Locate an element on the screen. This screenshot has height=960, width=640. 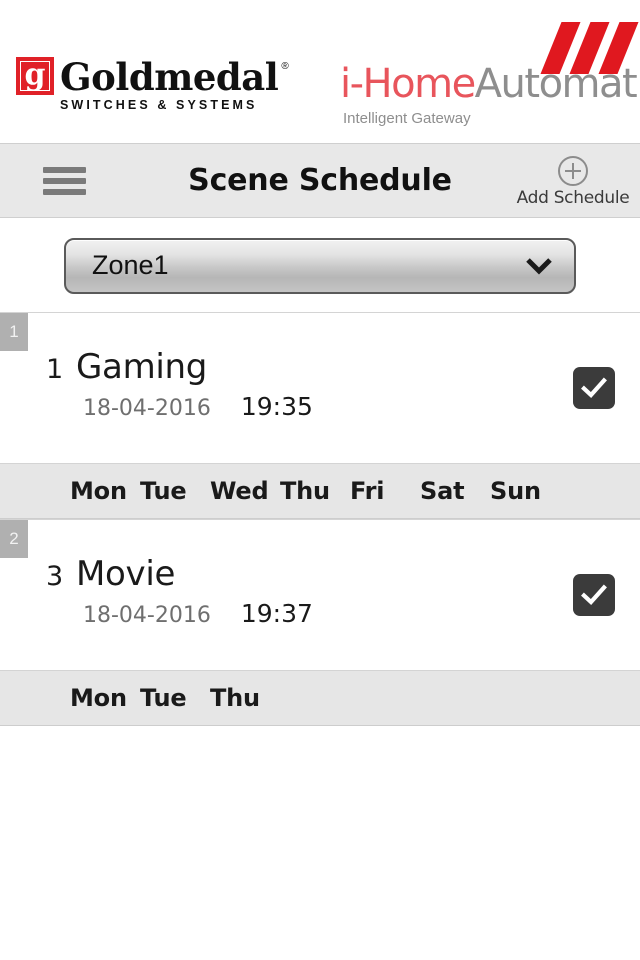
schedule-title-line: 3 Movie is located at coordinates (179, 574).